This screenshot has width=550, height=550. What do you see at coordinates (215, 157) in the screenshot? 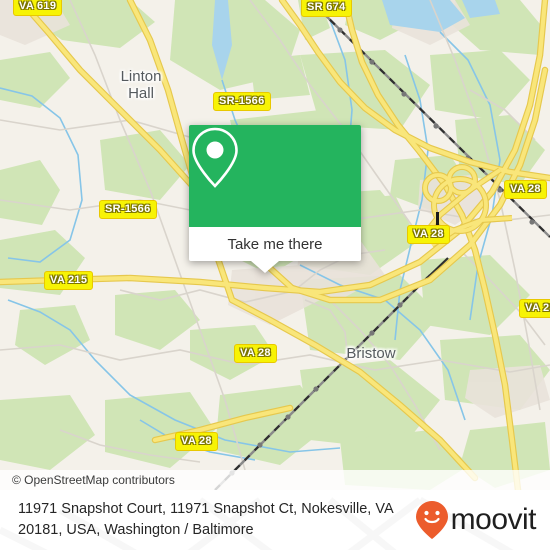
I see `map-pin-icon` at bounding box center [215, 157].